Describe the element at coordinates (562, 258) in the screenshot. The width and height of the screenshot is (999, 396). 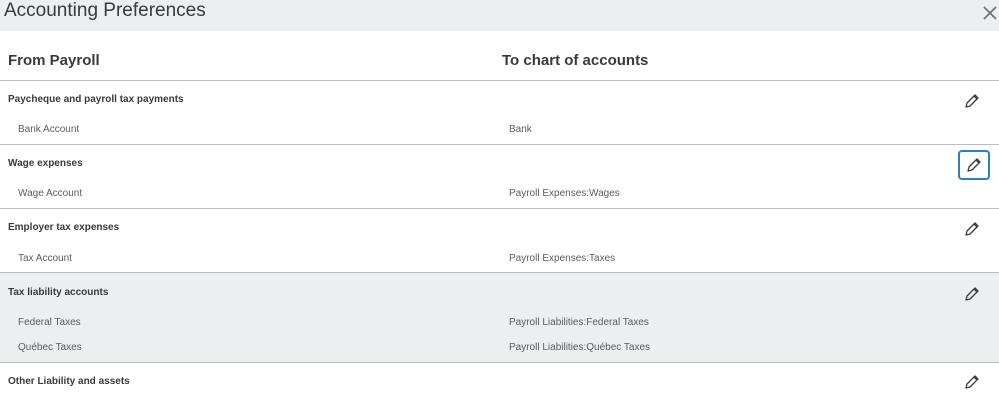
I see `row-value: Payroll Expenses:Taxes` at that location.